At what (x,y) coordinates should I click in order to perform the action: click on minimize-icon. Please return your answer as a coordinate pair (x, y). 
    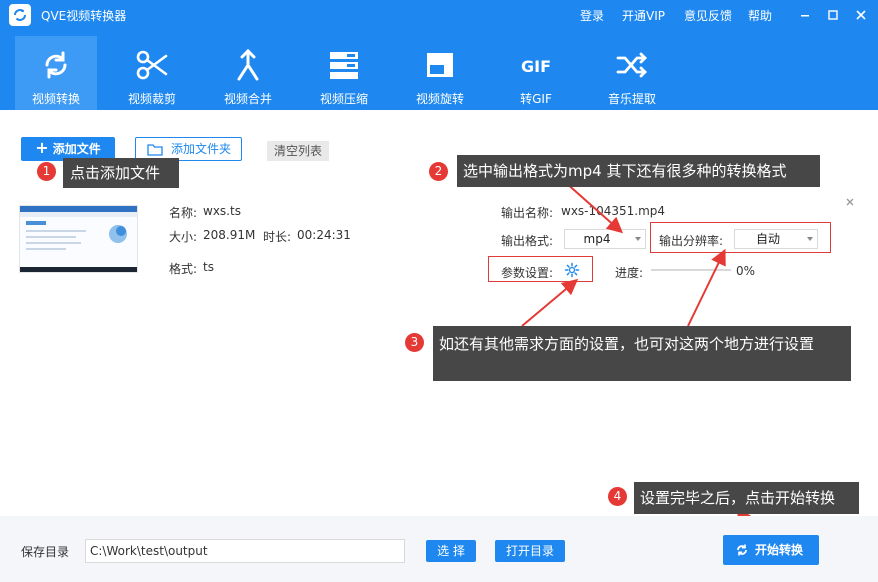
    Looking at the image, I should click on (805, 15).